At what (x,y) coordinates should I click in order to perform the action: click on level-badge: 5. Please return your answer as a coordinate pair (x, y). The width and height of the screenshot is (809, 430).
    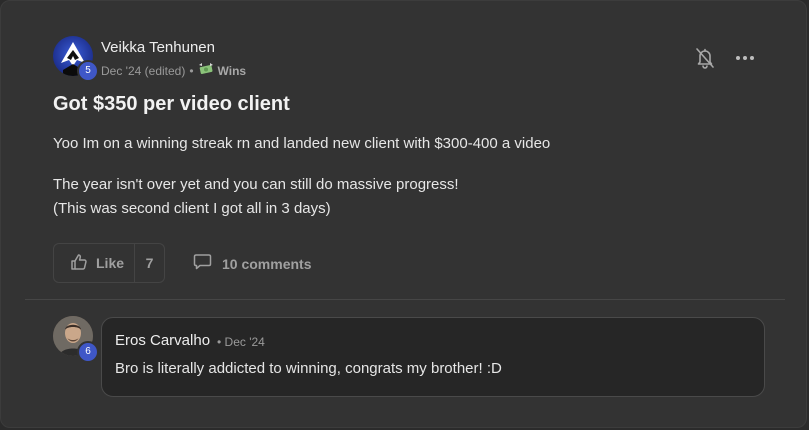
    Looking at the image, I should click on (88, 71).